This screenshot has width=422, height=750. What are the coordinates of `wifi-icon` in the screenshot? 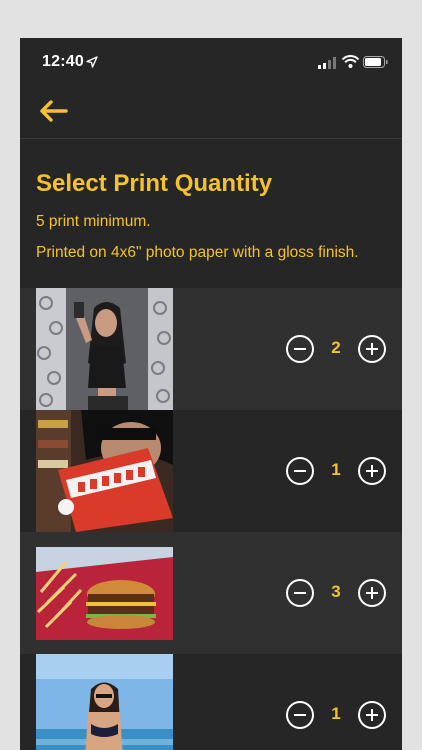 It's located at (350, 61).